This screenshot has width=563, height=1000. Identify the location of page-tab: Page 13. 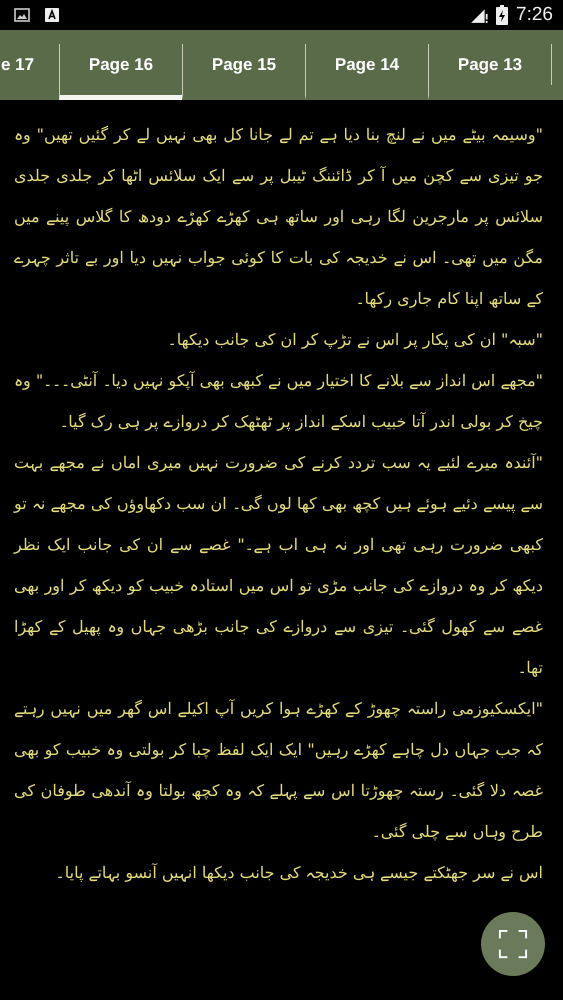
(489, 72).